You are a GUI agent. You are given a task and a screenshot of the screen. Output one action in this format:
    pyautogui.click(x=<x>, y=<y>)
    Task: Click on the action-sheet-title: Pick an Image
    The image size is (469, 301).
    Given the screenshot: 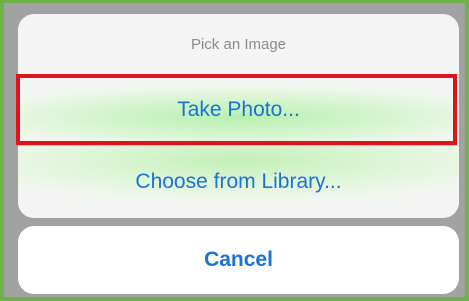 What is the action you would take?
    pyautogui.click(x=238, y=44)
    